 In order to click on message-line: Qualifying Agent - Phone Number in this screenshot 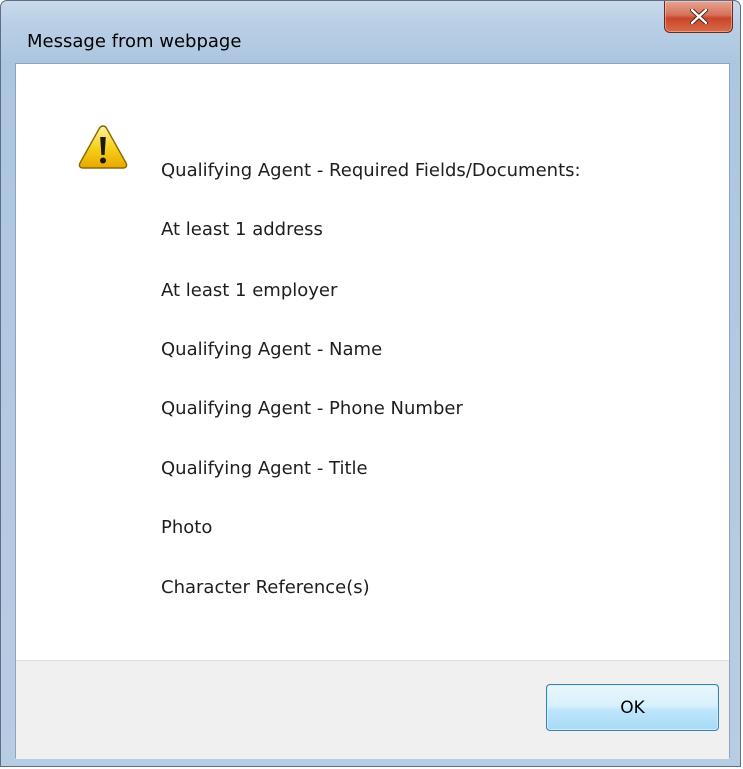, I will do `click(312, 408)`.